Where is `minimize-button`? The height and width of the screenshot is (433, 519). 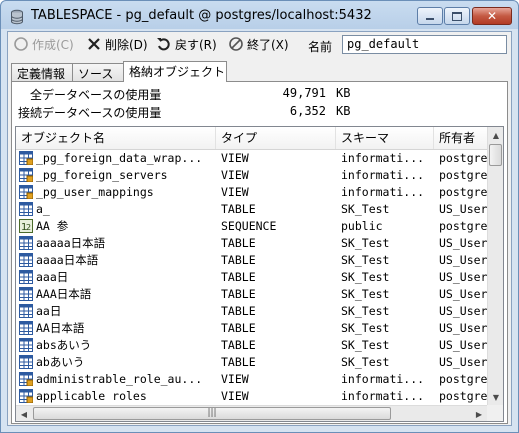 minimize-button is located at coordinates (430, 16).